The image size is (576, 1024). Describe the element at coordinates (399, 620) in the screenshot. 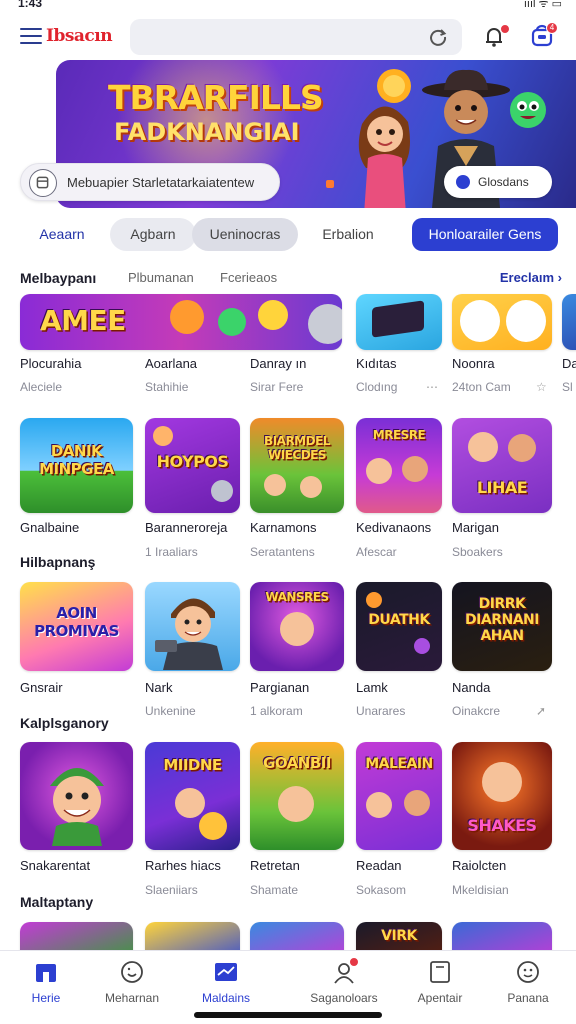

I see `game-art-title: DUATHK` at that location.